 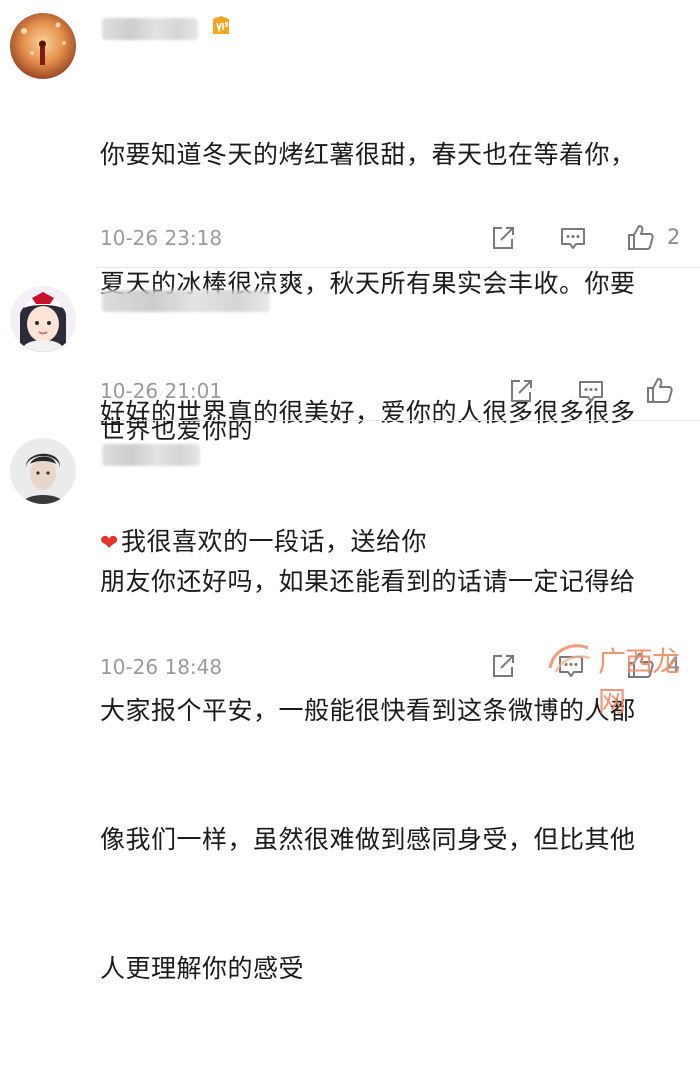 I want to click on action-bar, so click(x=350, y=392).